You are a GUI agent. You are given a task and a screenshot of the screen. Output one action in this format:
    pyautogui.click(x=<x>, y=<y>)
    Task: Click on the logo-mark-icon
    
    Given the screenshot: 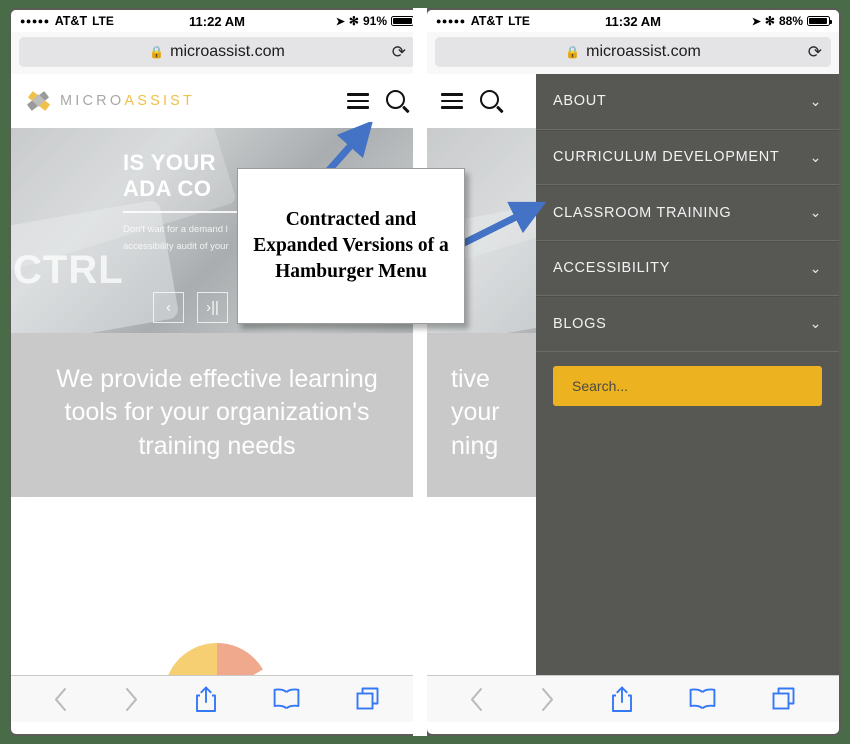 What is the action you would take?
    pyautogui.click(x=39, y=101)
    